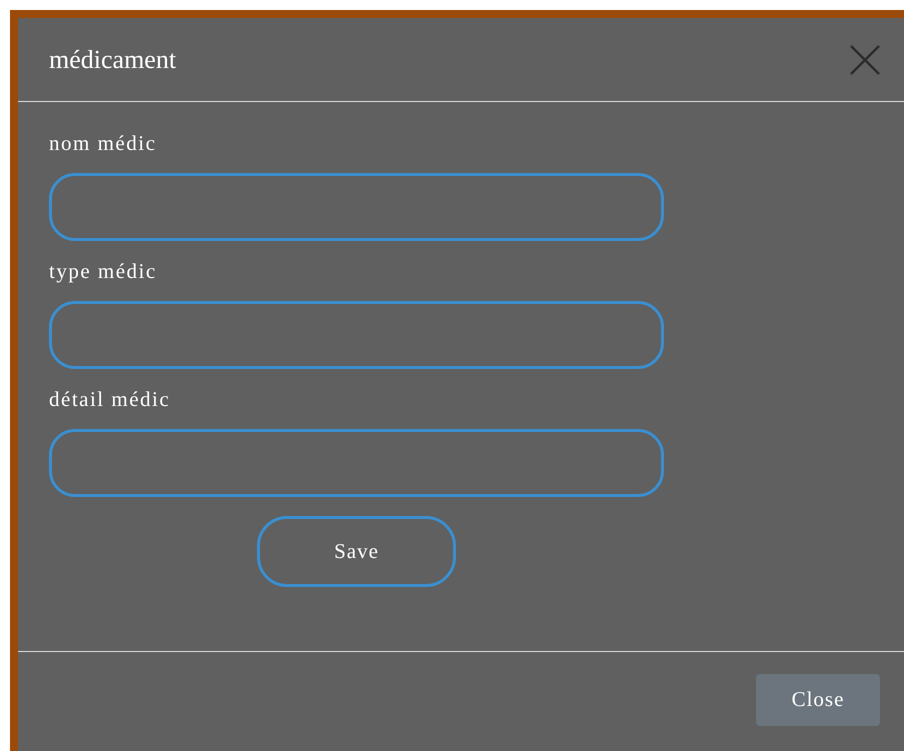  Describe the element at coordinates (356, 551) in the screenshot. I see `save-button: Save` at that location.